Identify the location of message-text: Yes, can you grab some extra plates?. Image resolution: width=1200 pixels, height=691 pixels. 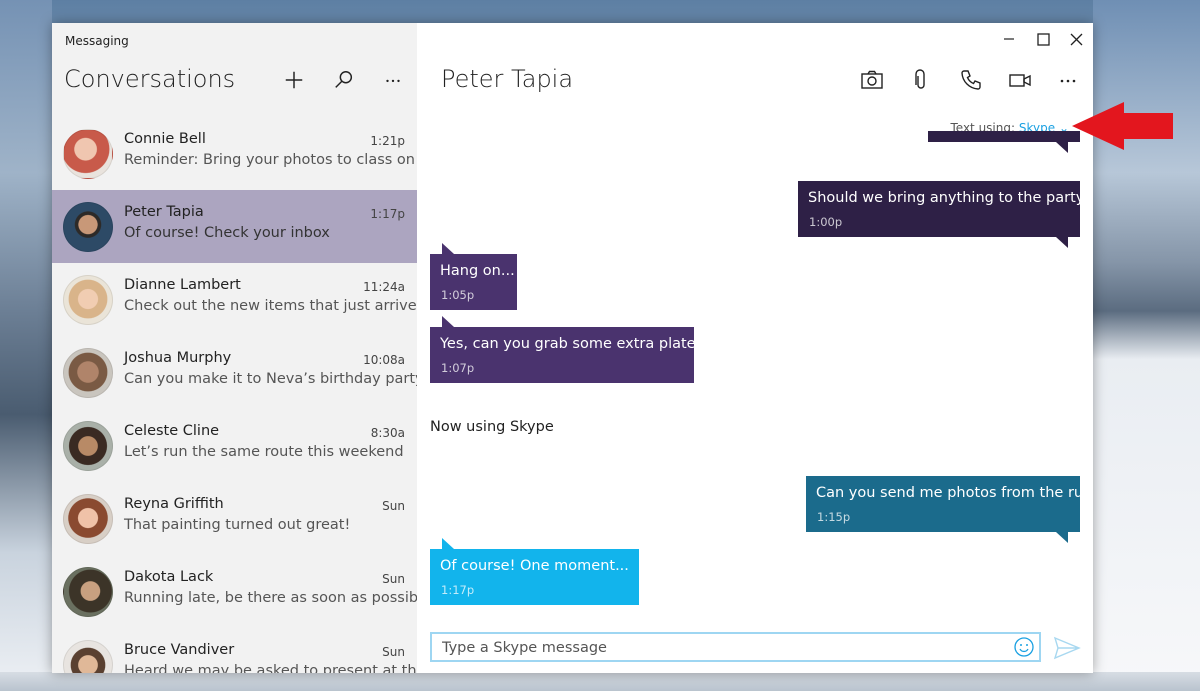
(575, 344).